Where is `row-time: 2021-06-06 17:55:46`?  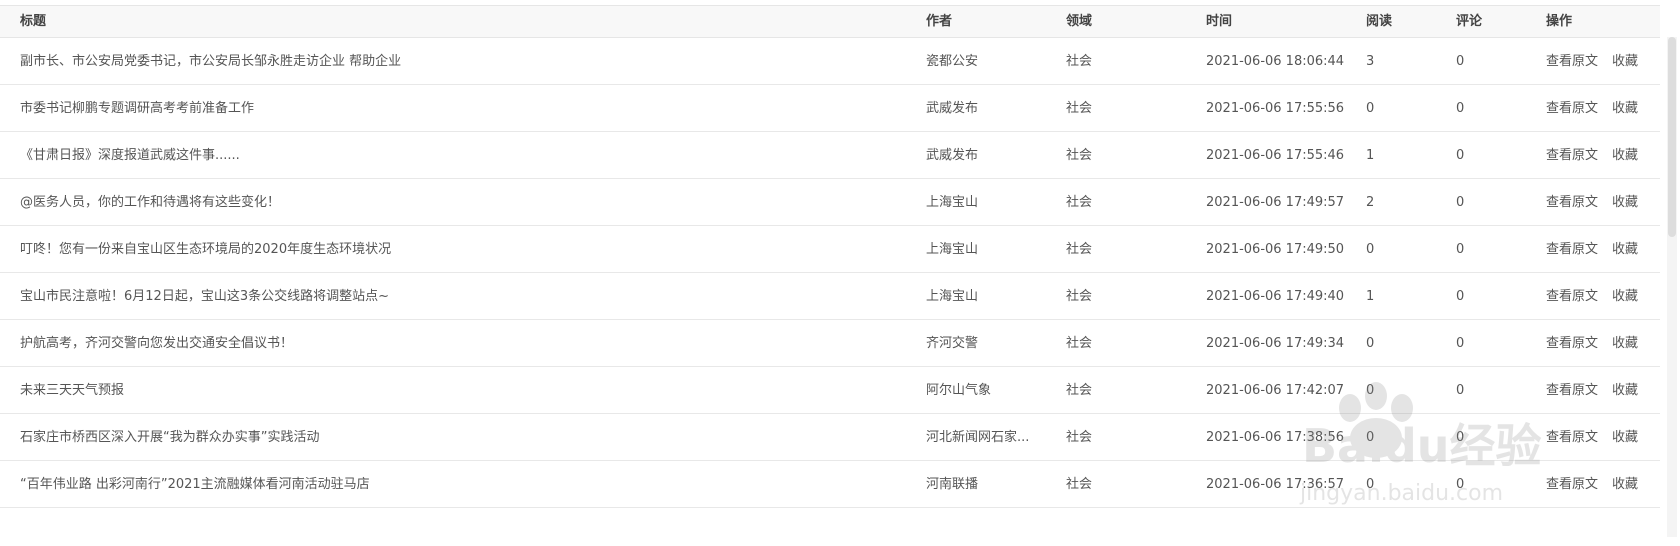
row-time: 2021-06-06 17:55:46 is located at coordinates (1275, 155).